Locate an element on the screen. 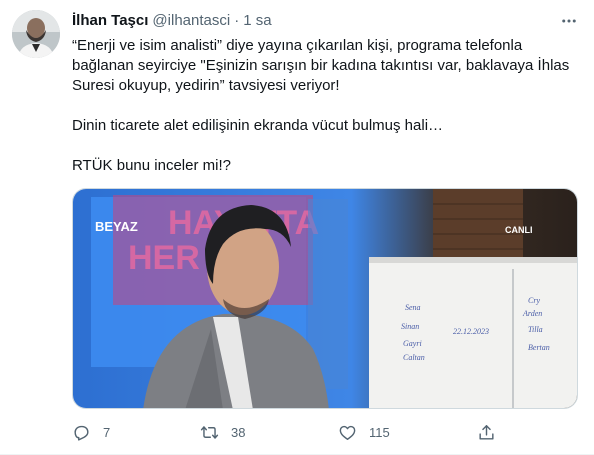 This screenshot has height=455, width=594. board-word-3: Gayri is located at coordinates (412, 343).